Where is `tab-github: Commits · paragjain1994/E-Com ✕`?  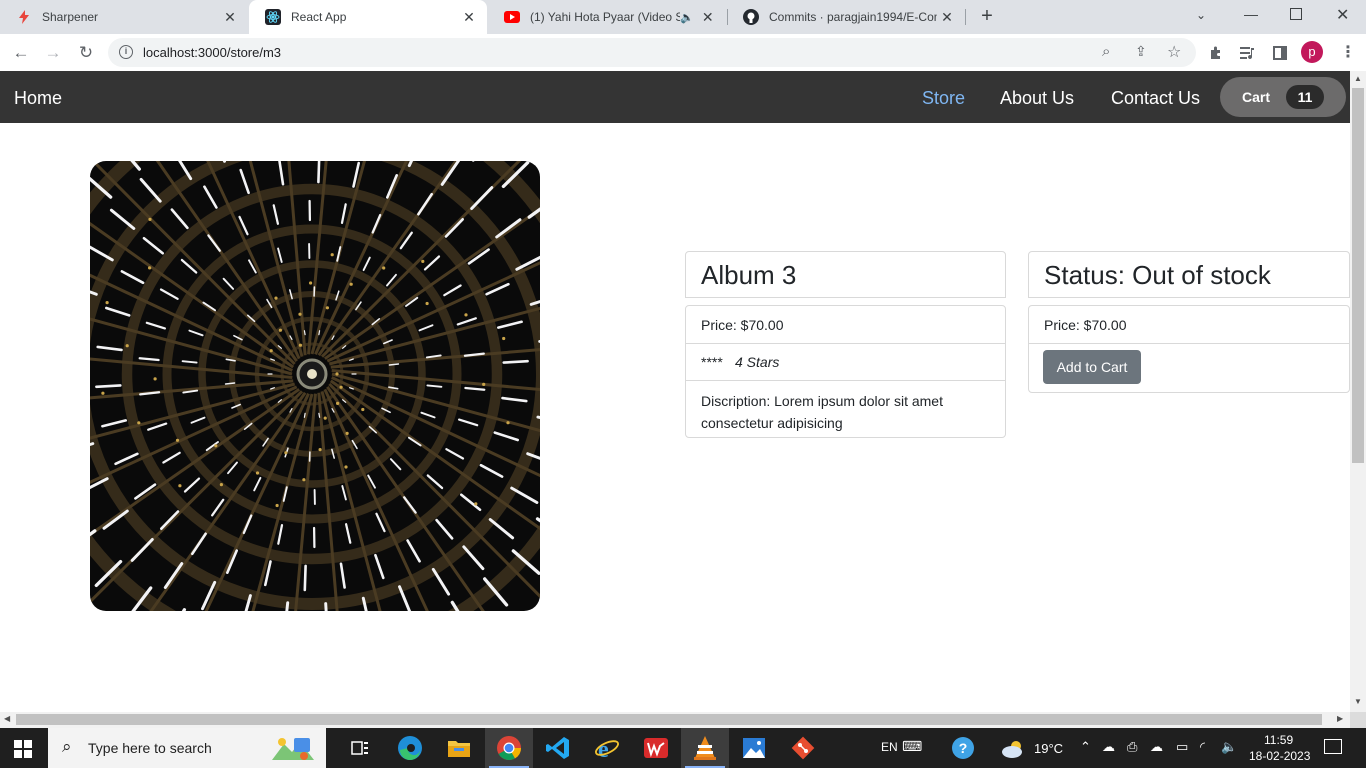
tab-github: Commits · paragjain1994/E-Com ✕ is located at coordinates (846, 17).